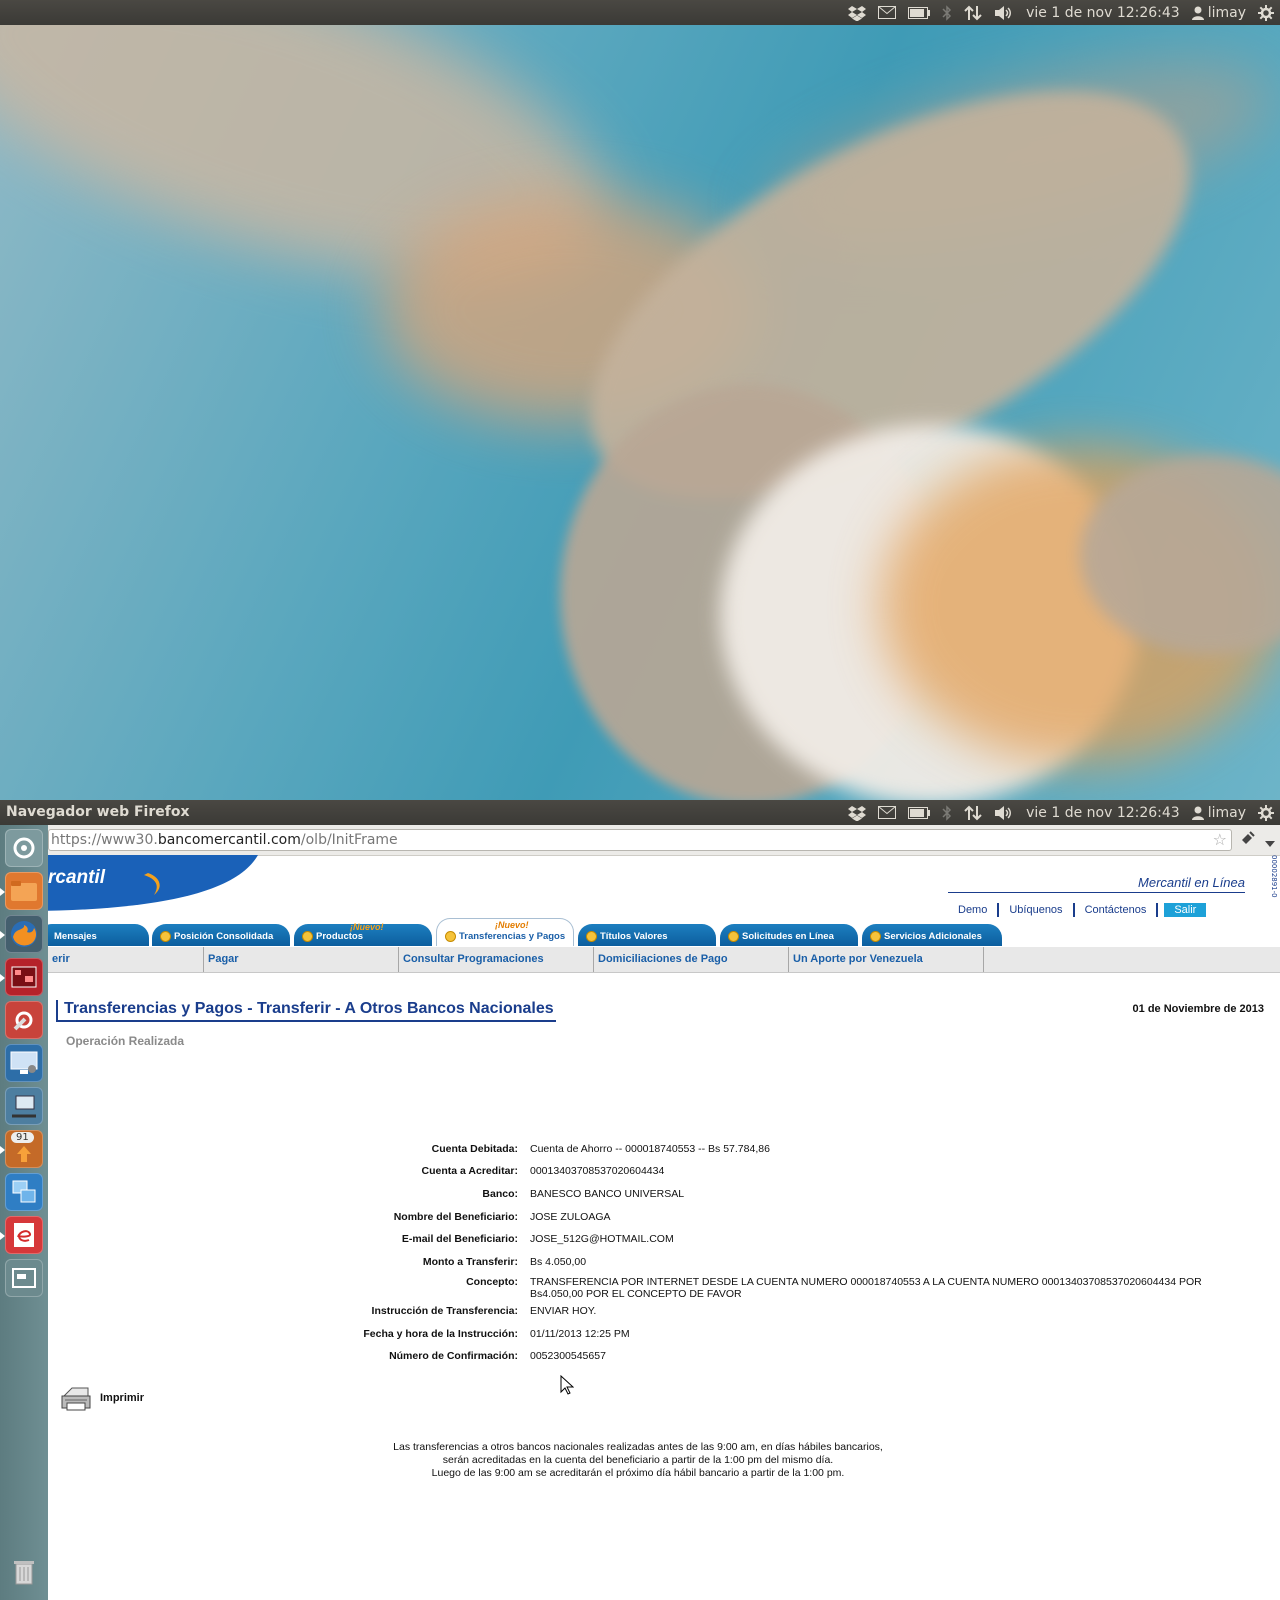  Describe the element at coordinates (98, 812) in the screenshot. I see `window-title: Navegador web Firefox` at that location.